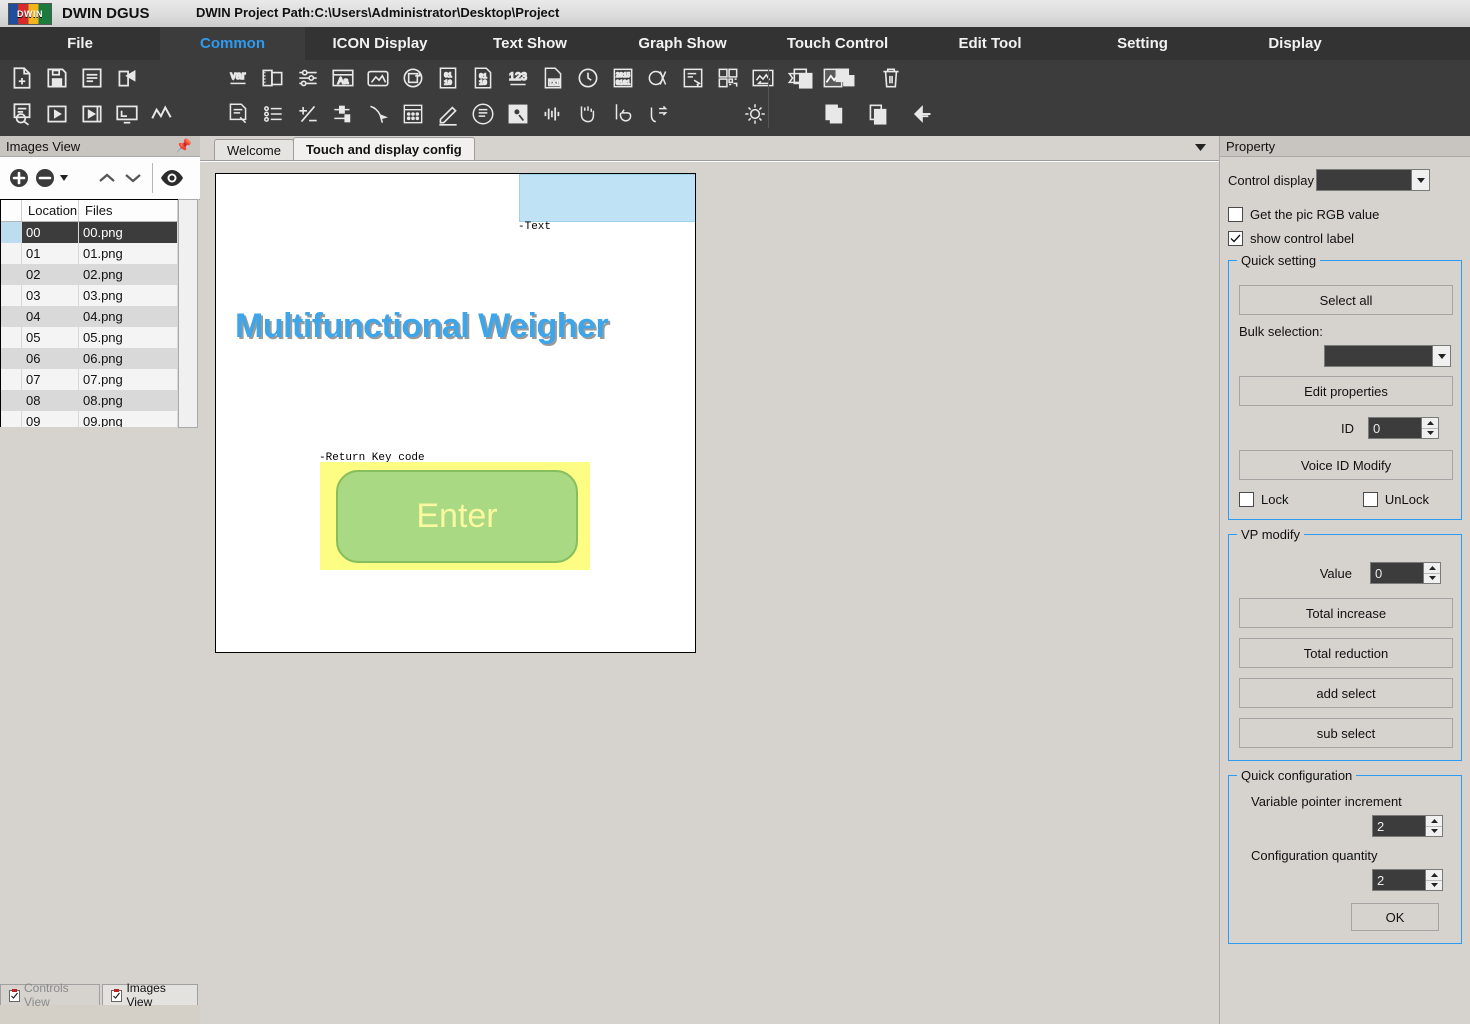  Describe the element at coordinates (1142, 43) in the screenshot. I see `menu-item-setting: Setting` at that location.